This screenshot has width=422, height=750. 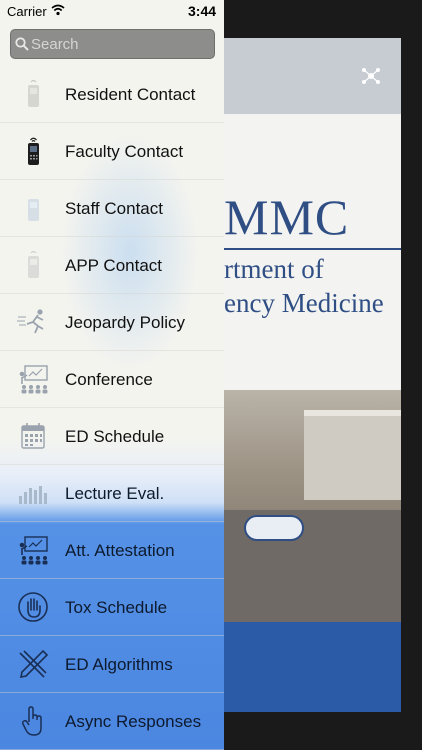 What do you see at coordinates (287, 217) in the screenshot?
I see `mmc-logo-text: MMC` at bounding box center [287, 217].